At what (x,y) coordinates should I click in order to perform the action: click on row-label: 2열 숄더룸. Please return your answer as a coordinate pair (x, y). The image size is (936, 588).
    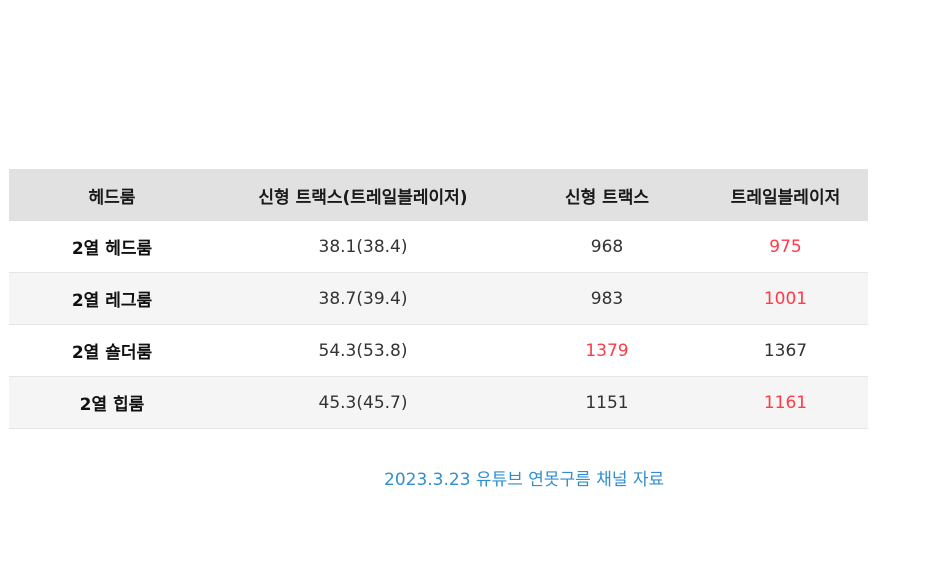
    Looking at the image, I should click on (112, 353).